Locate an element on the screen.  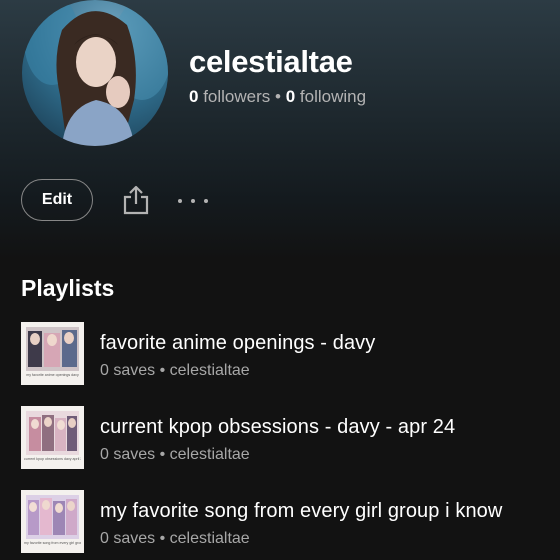
followers-label: followers is located at coordinates (236, 96).